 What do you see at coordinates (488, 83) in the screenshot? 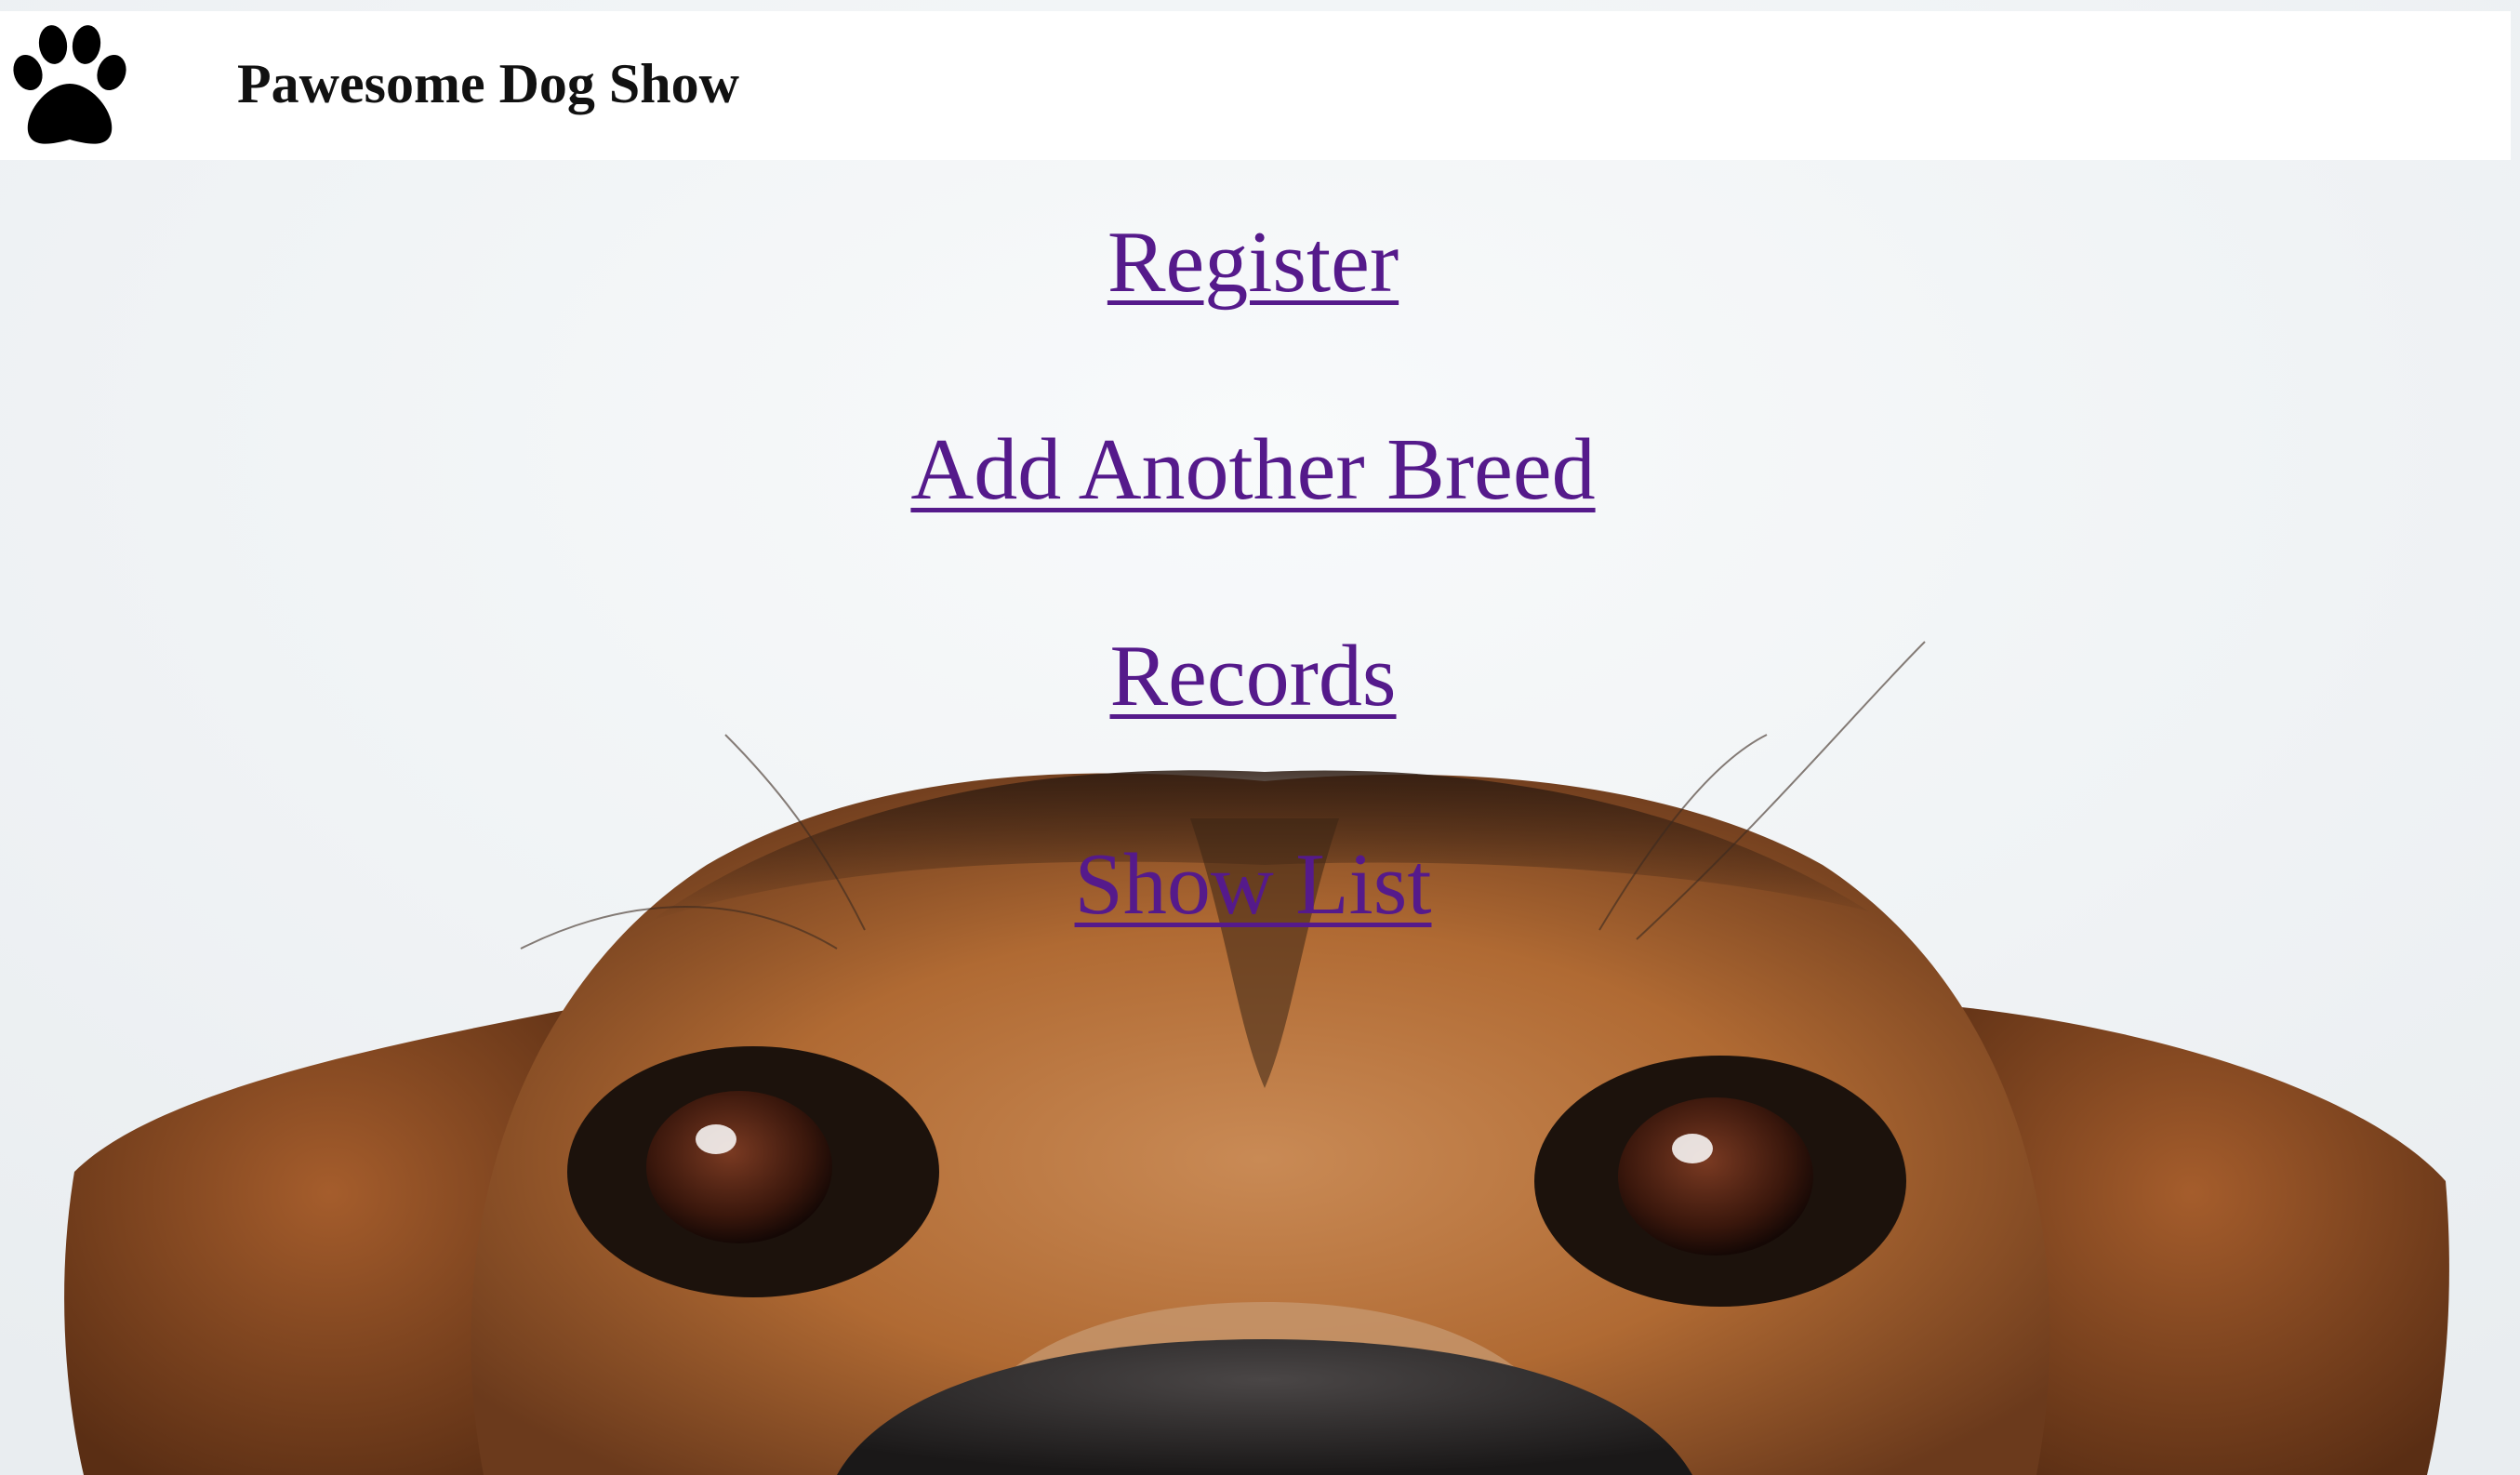
I see `site-title: Pawesome Dog Show` at bounding box center [488, 83].